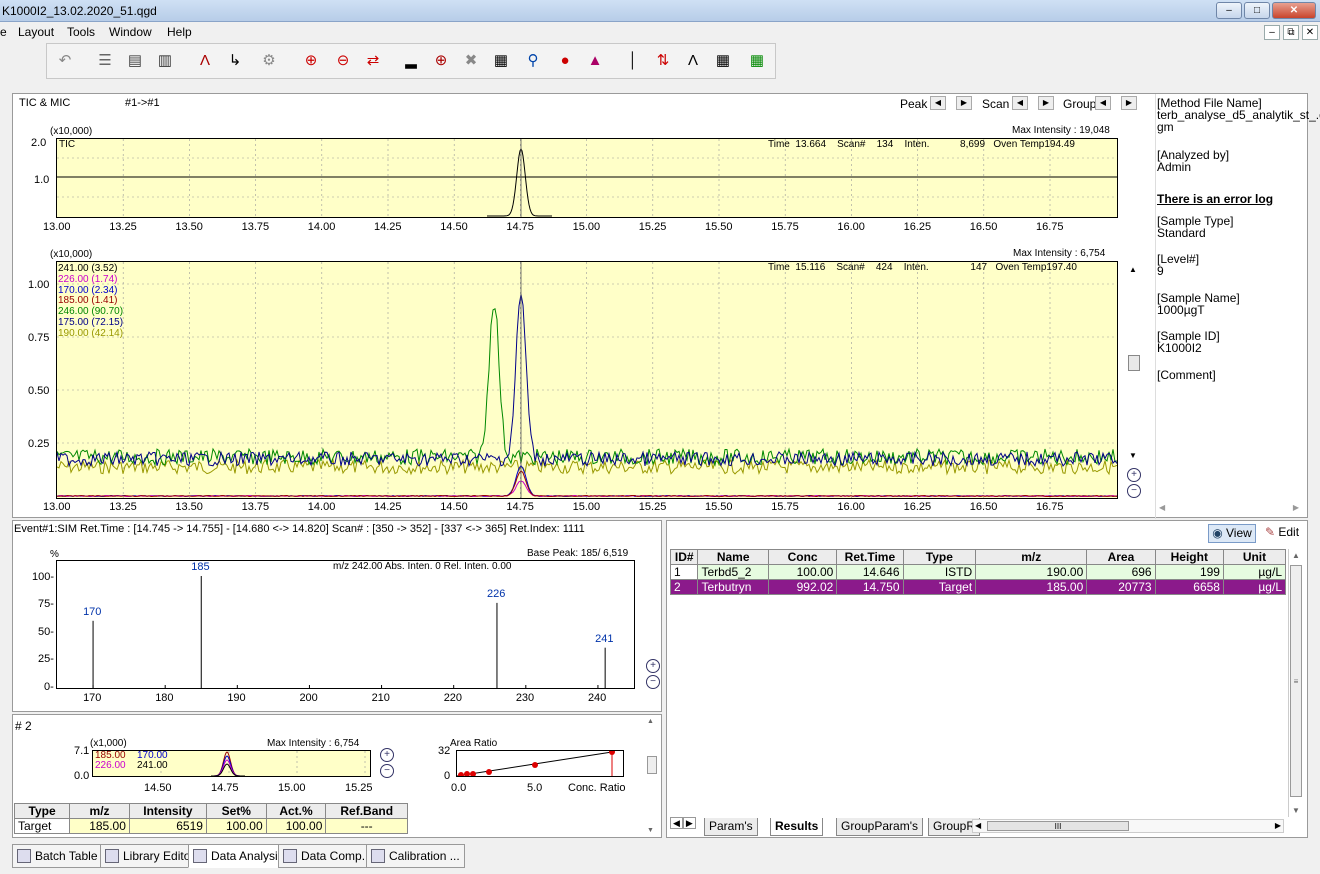 The height and width of the screenshot is (874, 1320). Describe the element at coordinates (235, 61) in the screenshot. I see `manual-integrate-icon: ↳` at that location.